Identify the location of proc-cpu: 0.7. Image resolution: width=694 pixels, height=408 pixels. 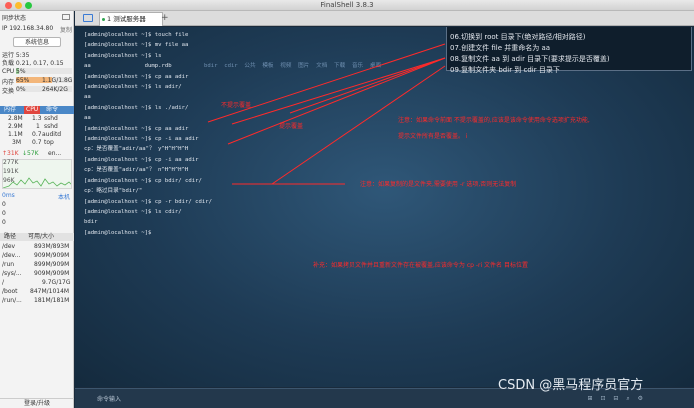
(37, 134).